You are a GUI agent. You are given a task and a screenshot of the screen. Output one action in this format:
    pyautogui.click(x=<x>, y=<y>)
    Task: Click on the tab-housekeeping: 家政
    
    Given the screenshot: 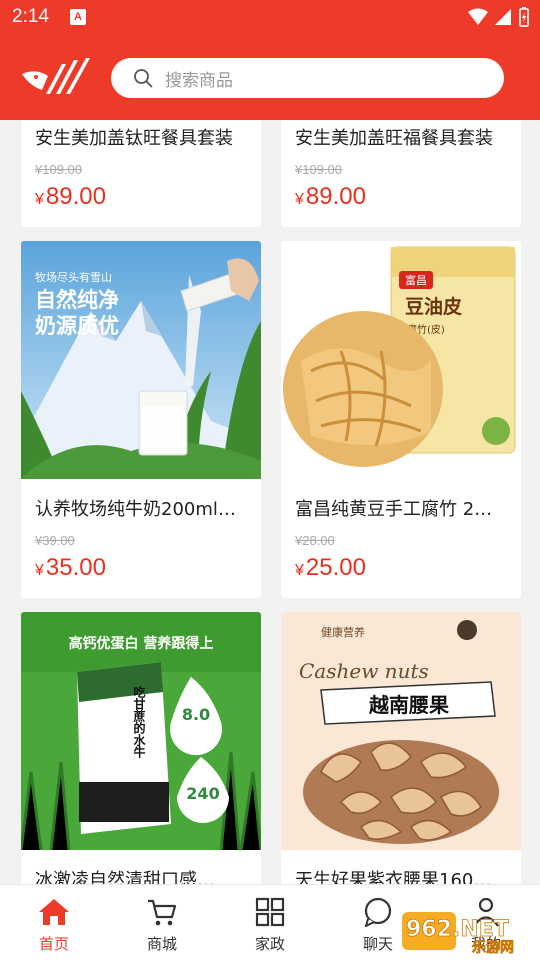 What is the action you would take?
    pyautogui.click(x=270, y=922)
    